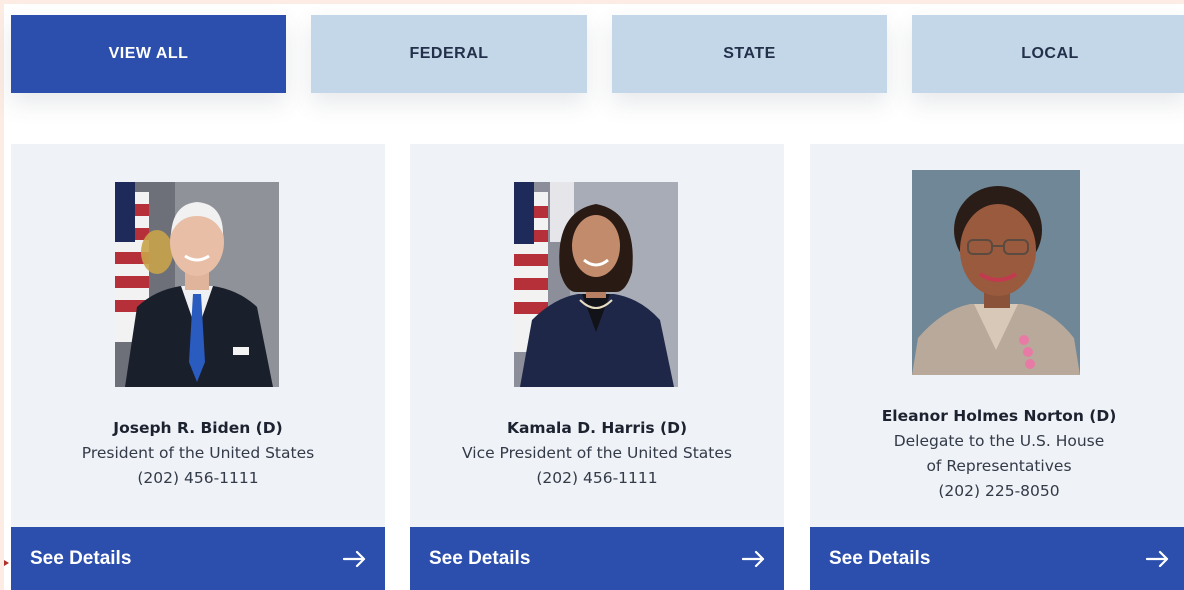  What do you see at coordinates (6, 563) in the screenshot?
I see `edge-marker-icon` at bounding box center [6, 563].